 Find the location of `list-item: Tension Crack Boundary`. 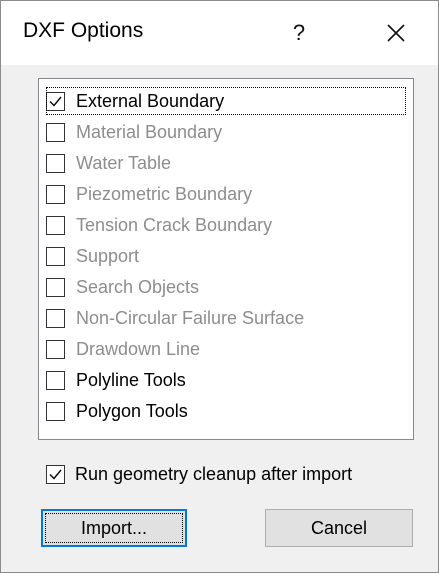

list-item: Tension Crack Boundary is located at coordinates (159, 225).